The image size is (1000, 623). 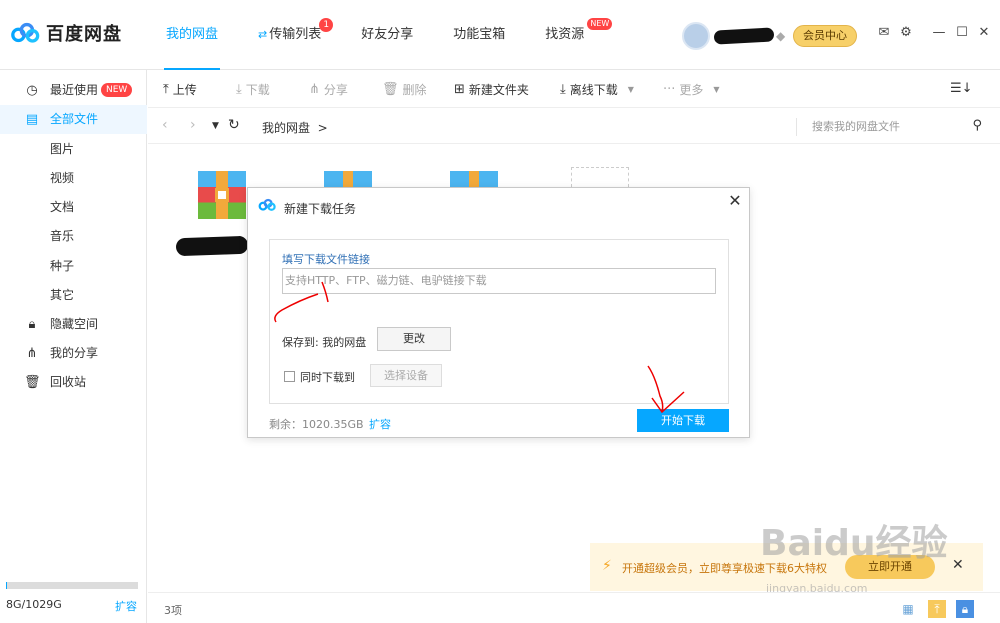 I want to click on upload-icon: ⤒, so click(x=937, y=609).